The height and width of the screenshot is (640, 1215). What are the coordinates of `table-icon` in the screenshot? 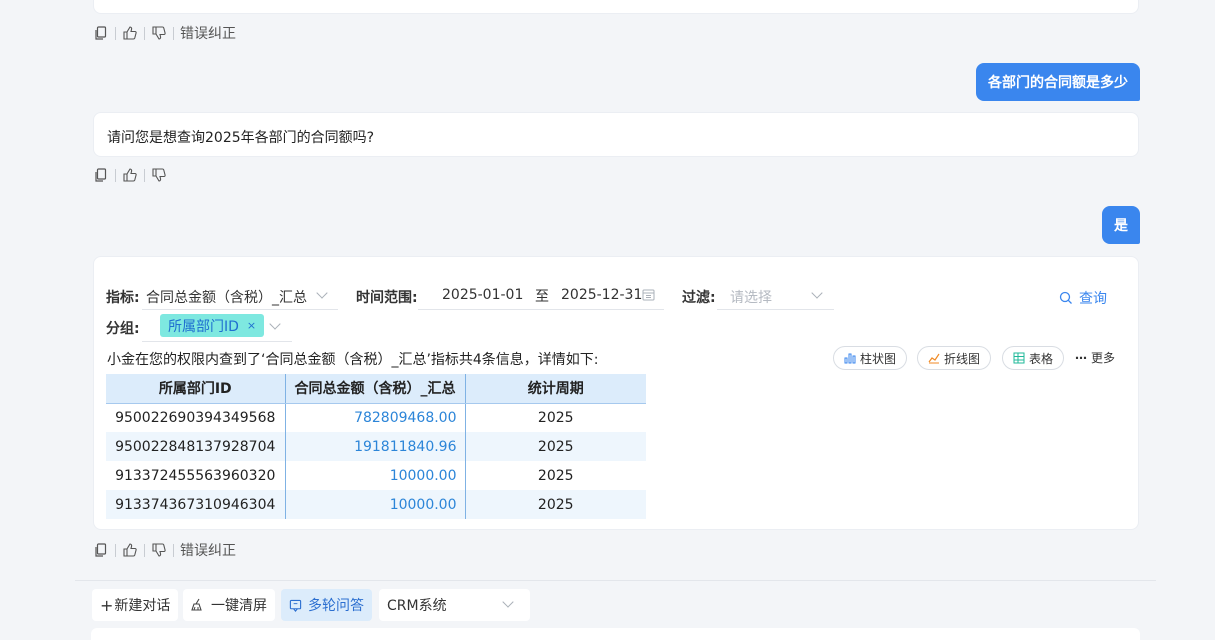 It's located at (1019, 358).